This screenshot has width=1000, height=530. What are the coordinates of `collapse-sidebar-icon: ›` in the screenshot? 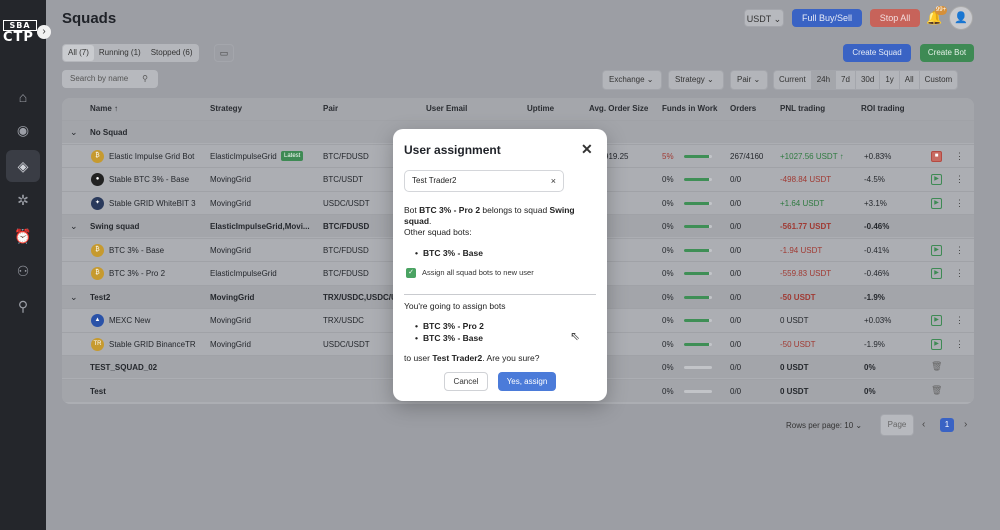 It's located at (44, 32).